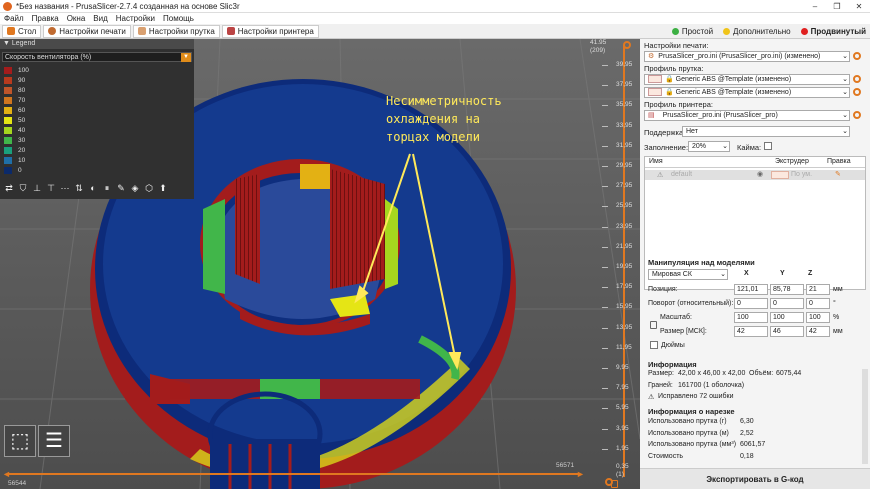 The width and height of the screenshot is (870, 490). I want to click on custom-gcode-icon: ✎, so click(121, 189).